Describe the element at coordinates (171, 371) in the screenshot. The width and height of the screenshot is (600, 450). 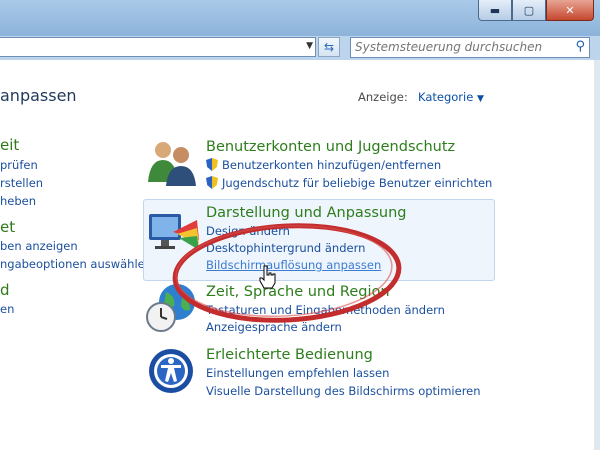
I see `accessibility-icon` at that location.